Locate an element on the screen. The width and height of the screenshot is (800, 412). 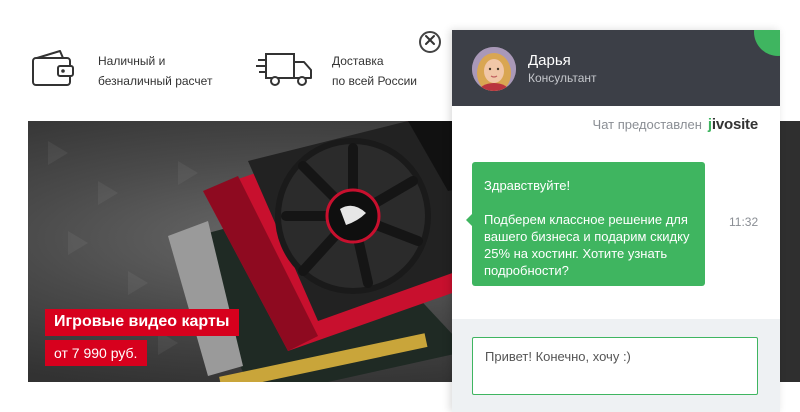
feature-delivery-text: Доставка по всей России is located at coordinates (374, 71).